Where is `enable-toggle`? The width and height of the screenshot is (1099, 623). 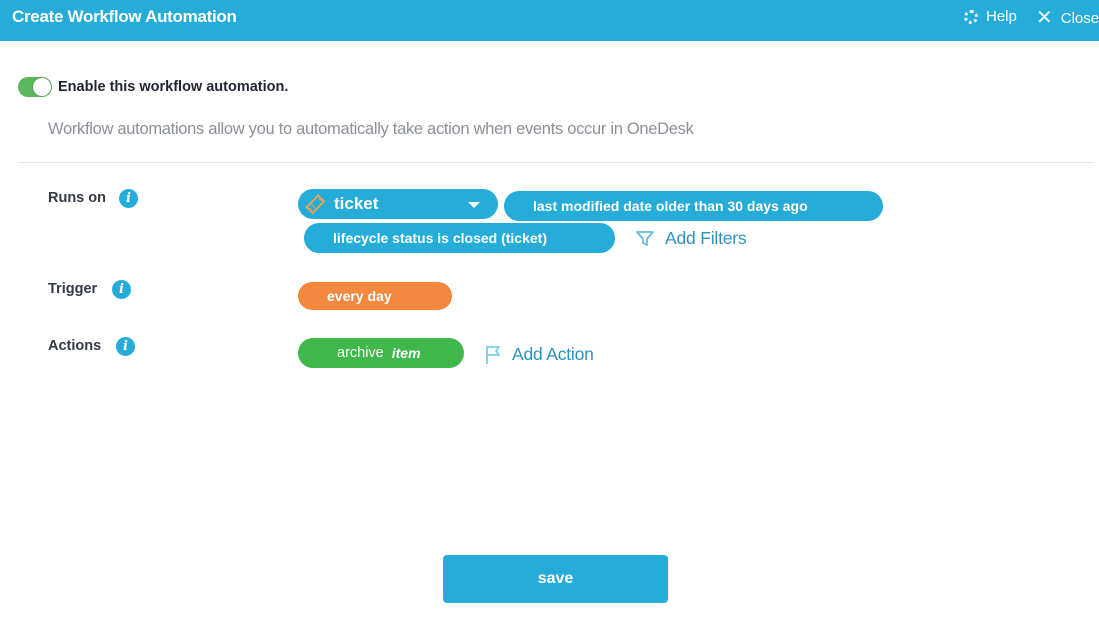
enable-toggle is located at coordinates (35, 87).